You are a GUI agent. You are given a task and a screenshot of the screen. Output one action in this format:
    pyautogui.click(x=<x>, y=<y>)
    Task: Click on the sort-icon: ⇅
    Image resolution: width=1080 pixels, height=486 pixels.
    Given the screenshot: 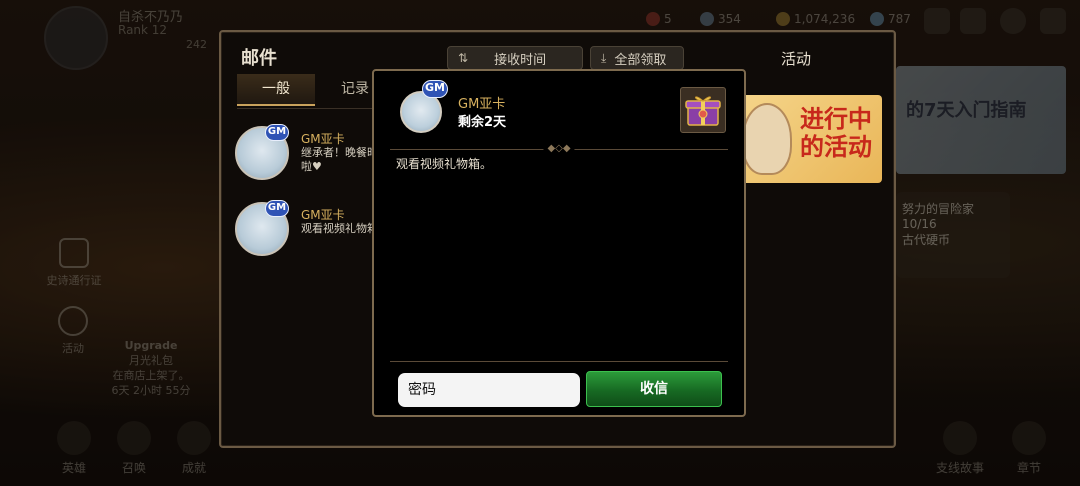 What is the action you would take?
    pyautogui.click(x=463, y=58)
    